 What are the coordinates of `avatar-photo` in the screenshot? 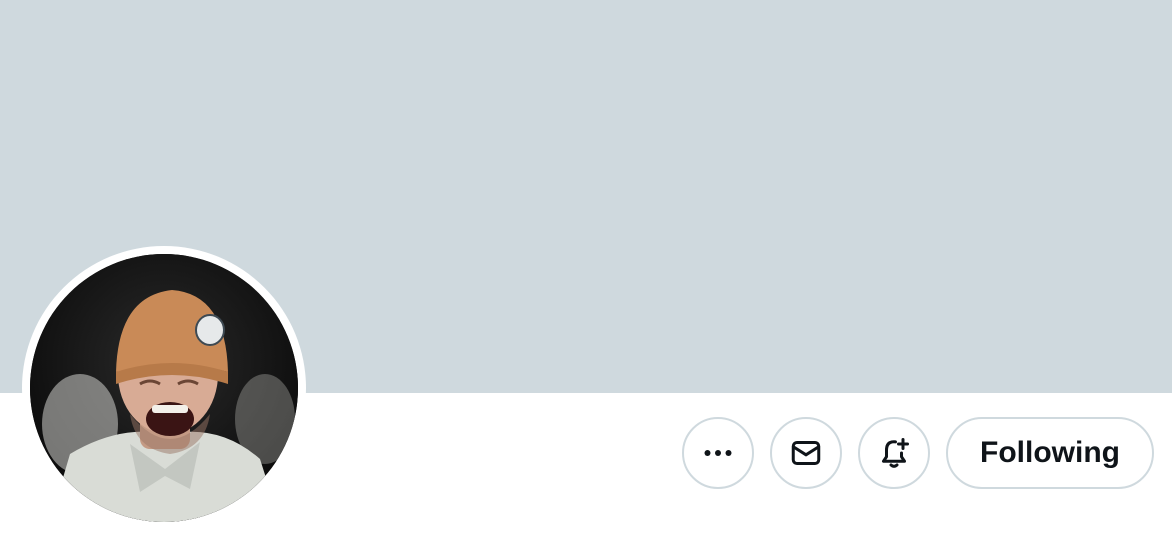 It's located at (164, 388).